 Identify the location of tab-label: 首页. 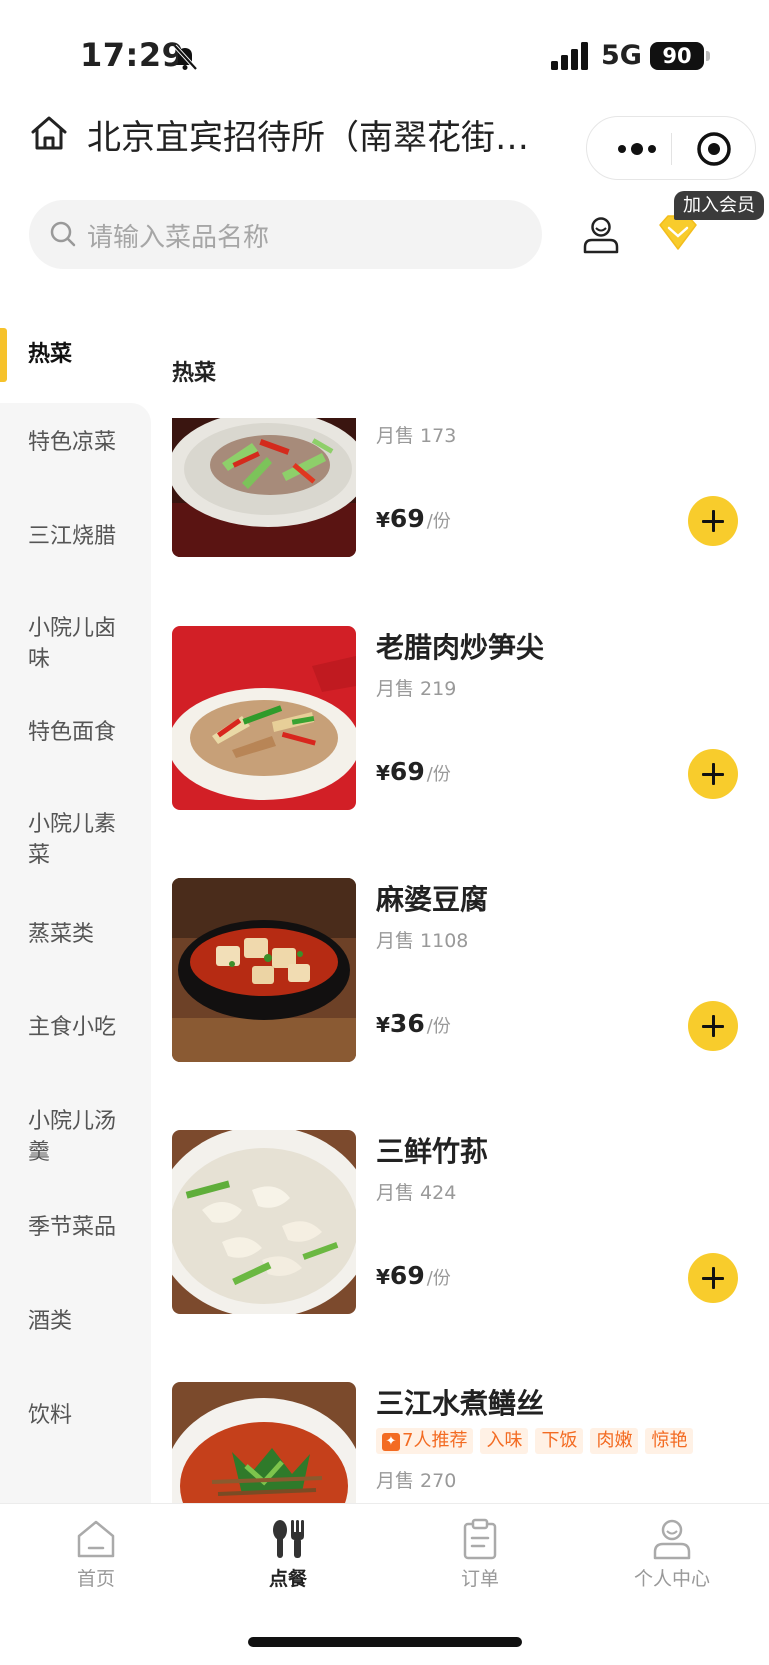
(95, 1579).